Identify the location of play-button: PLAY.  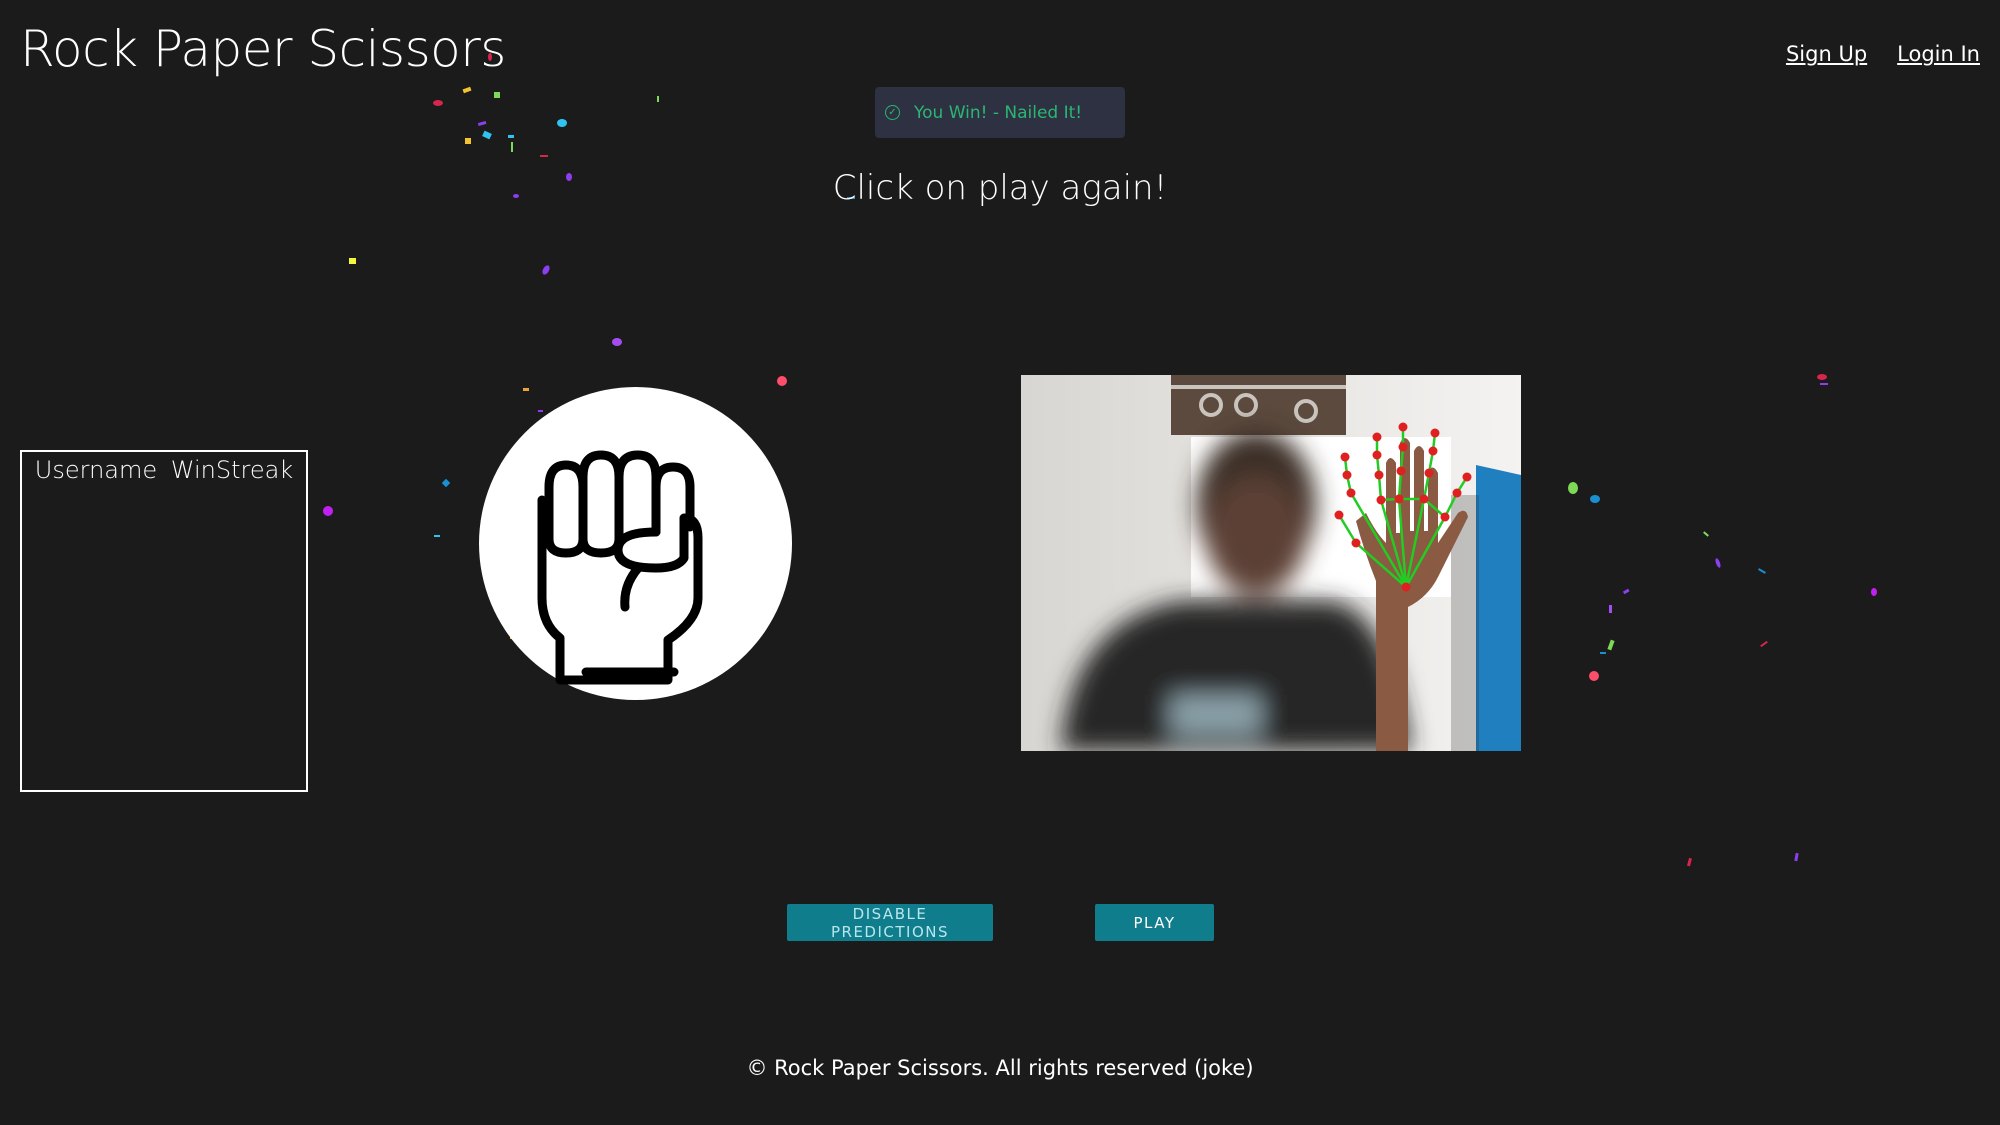
(1154, 922).